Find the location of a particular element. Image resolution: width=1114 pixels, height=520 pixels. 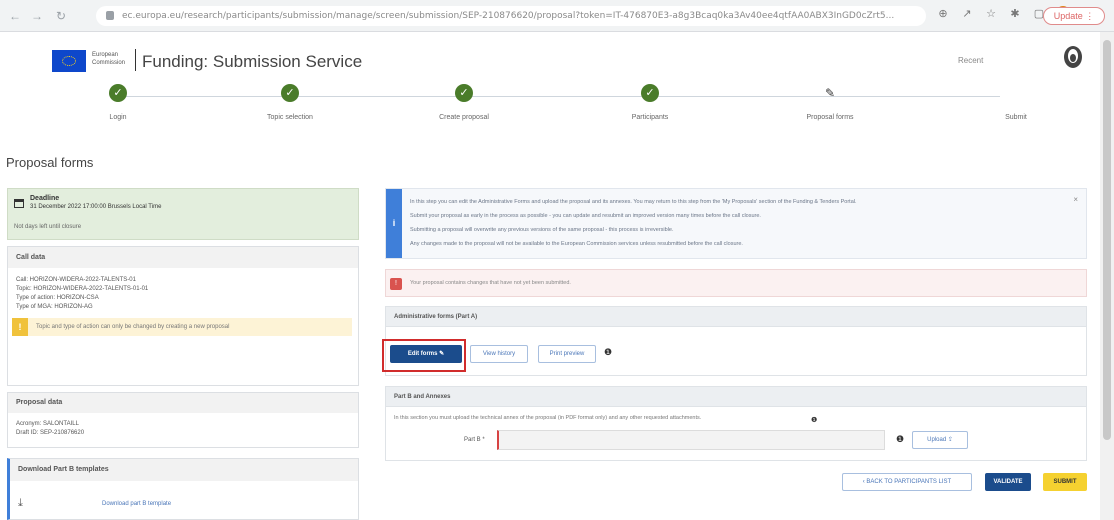

step-label: Create proposal is located at coordinates (464, 117).